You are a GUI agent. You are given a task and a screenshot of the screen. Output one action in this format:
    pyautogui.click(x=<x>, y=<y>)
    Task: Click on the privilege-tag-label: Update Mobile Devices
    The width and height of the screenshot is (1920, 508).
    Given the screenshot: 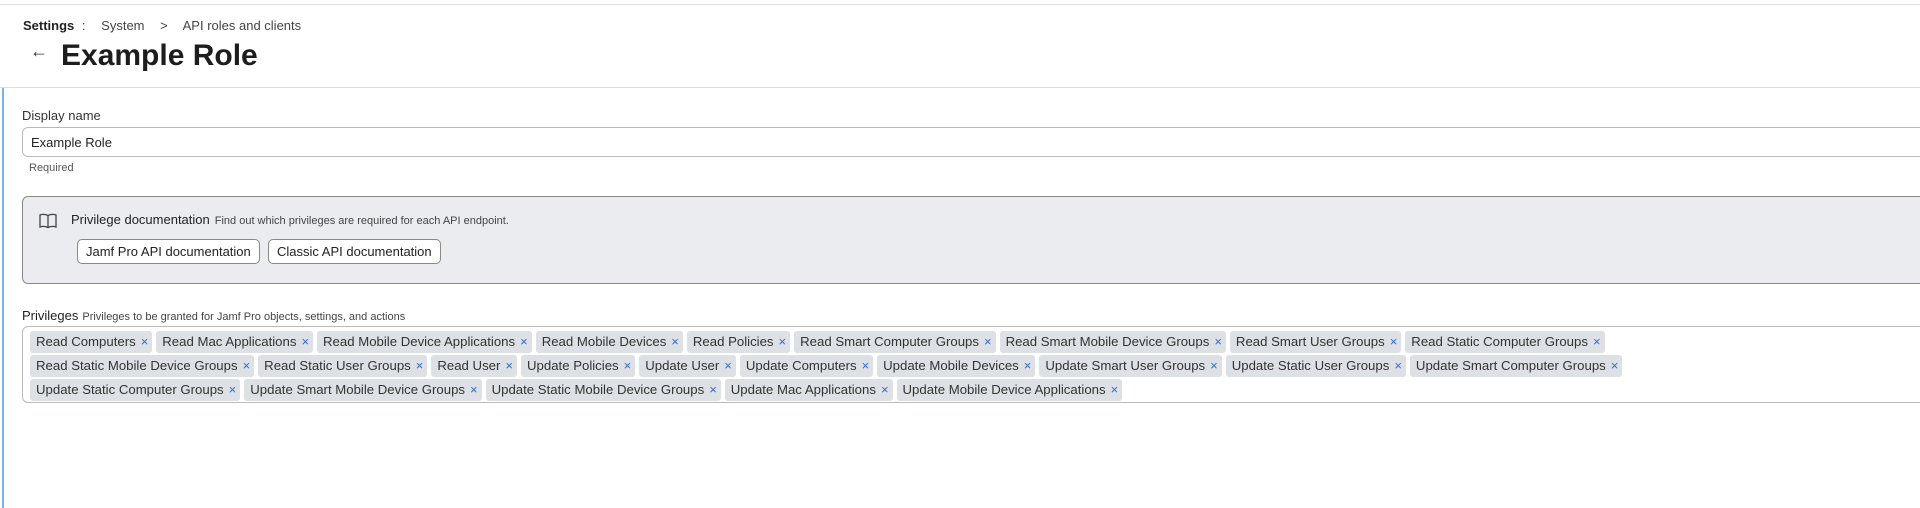 What is the action you would take?
    pyautogui.click(x=951, y=365)
    